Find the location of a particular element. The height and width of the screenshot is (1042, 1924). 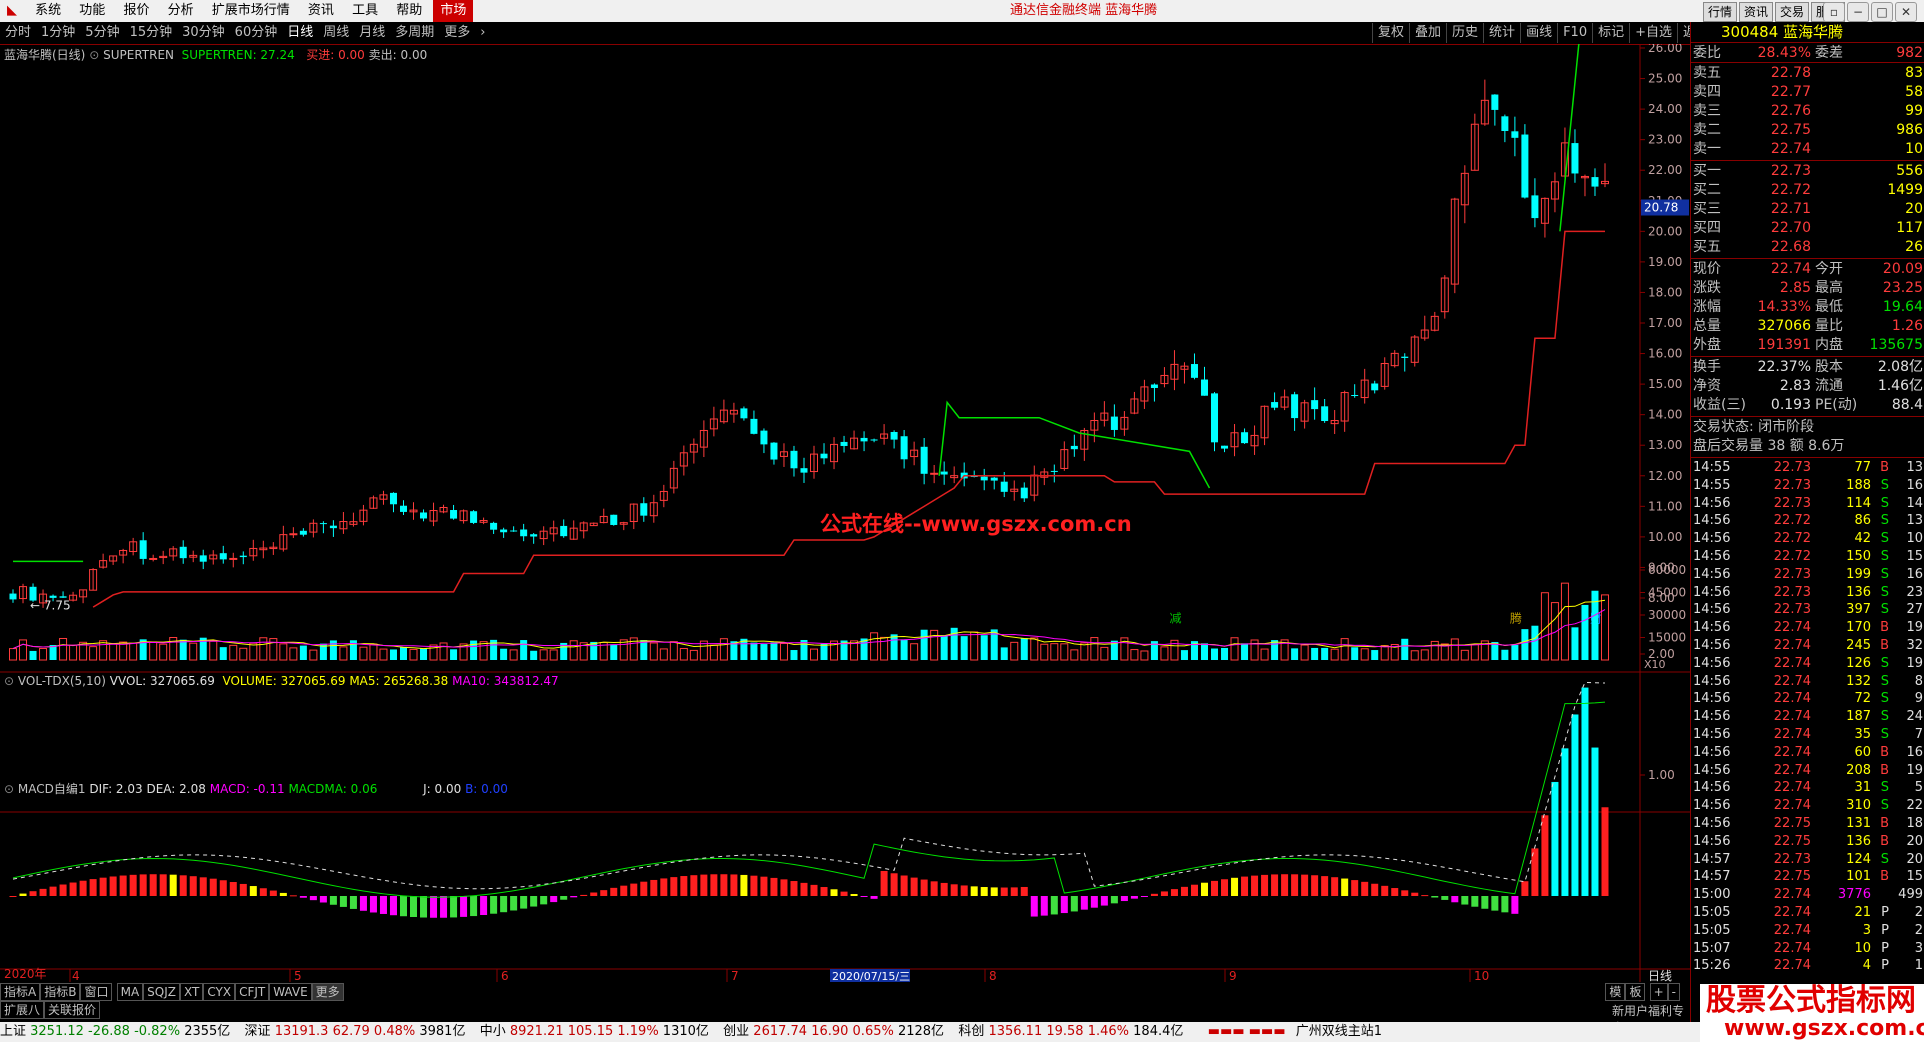

macd-indicator-name: MACD自编1 is located at coordinates (52, 789).